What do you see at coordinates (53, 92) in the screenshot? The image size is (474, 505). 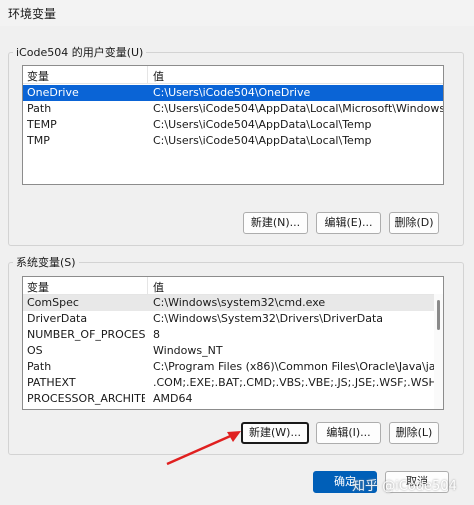 I see `row-name: OneDrive` at bounding box center [53, 92].